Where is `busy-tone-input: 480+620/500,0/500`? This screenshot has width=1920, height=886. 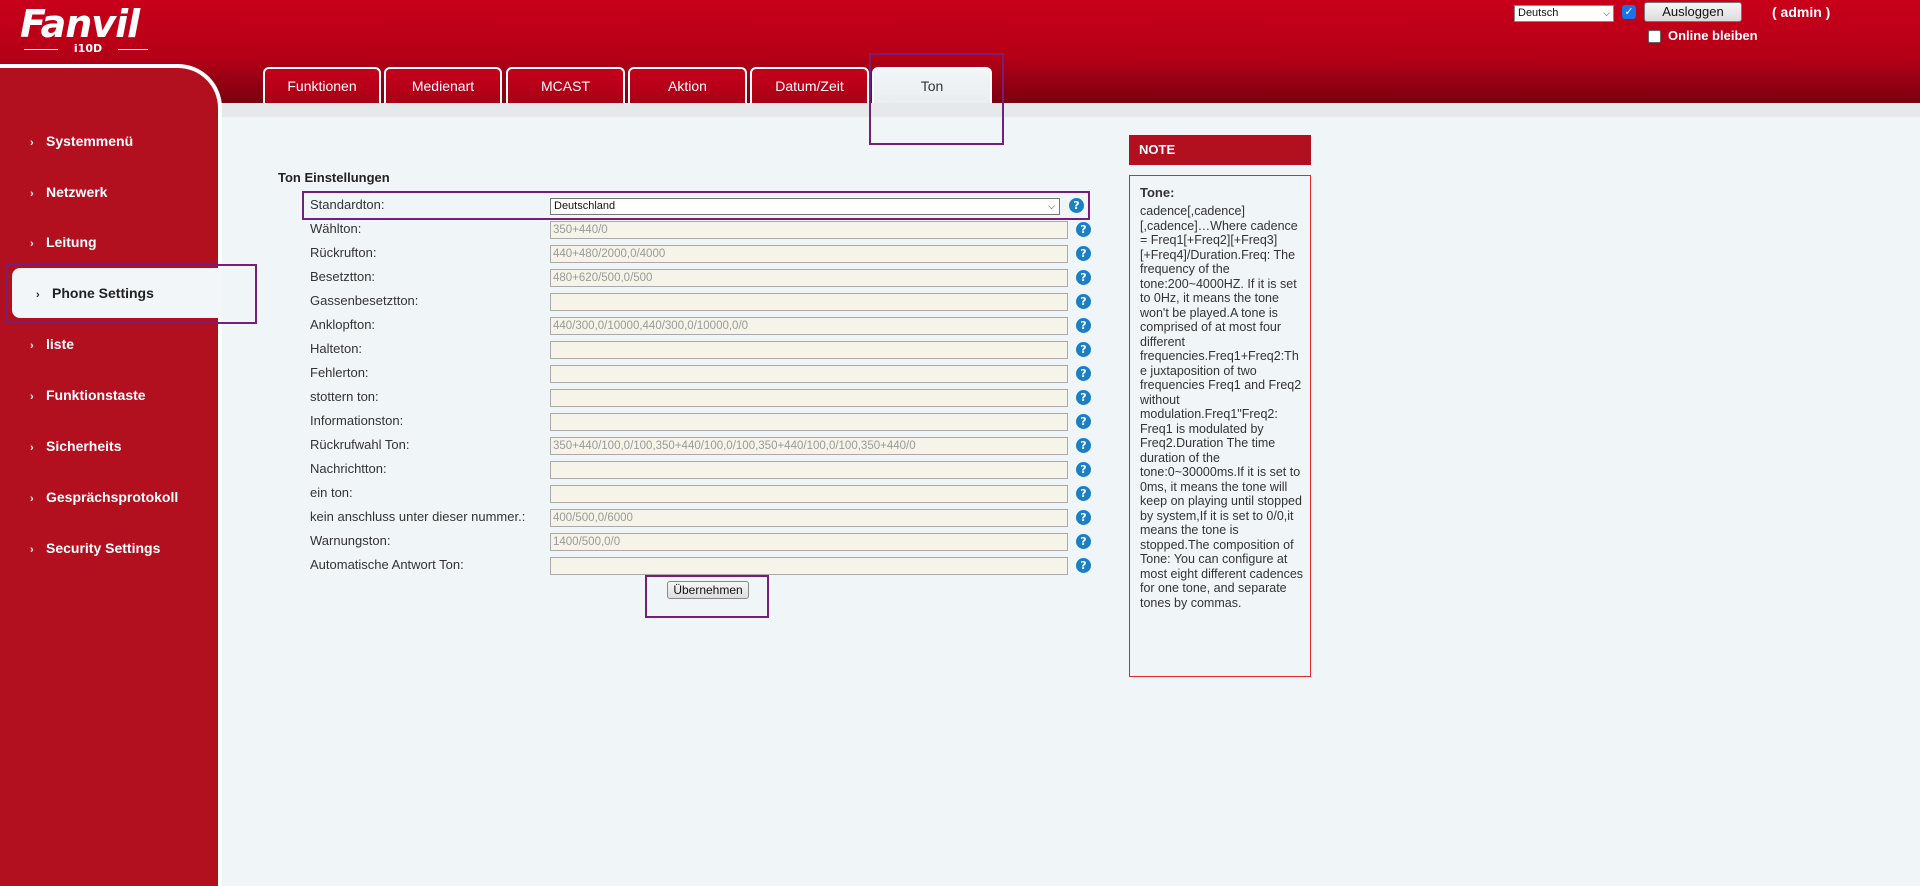 busy-tone-input: 480+620/500,0/500 is located at coordinates (809, 278).